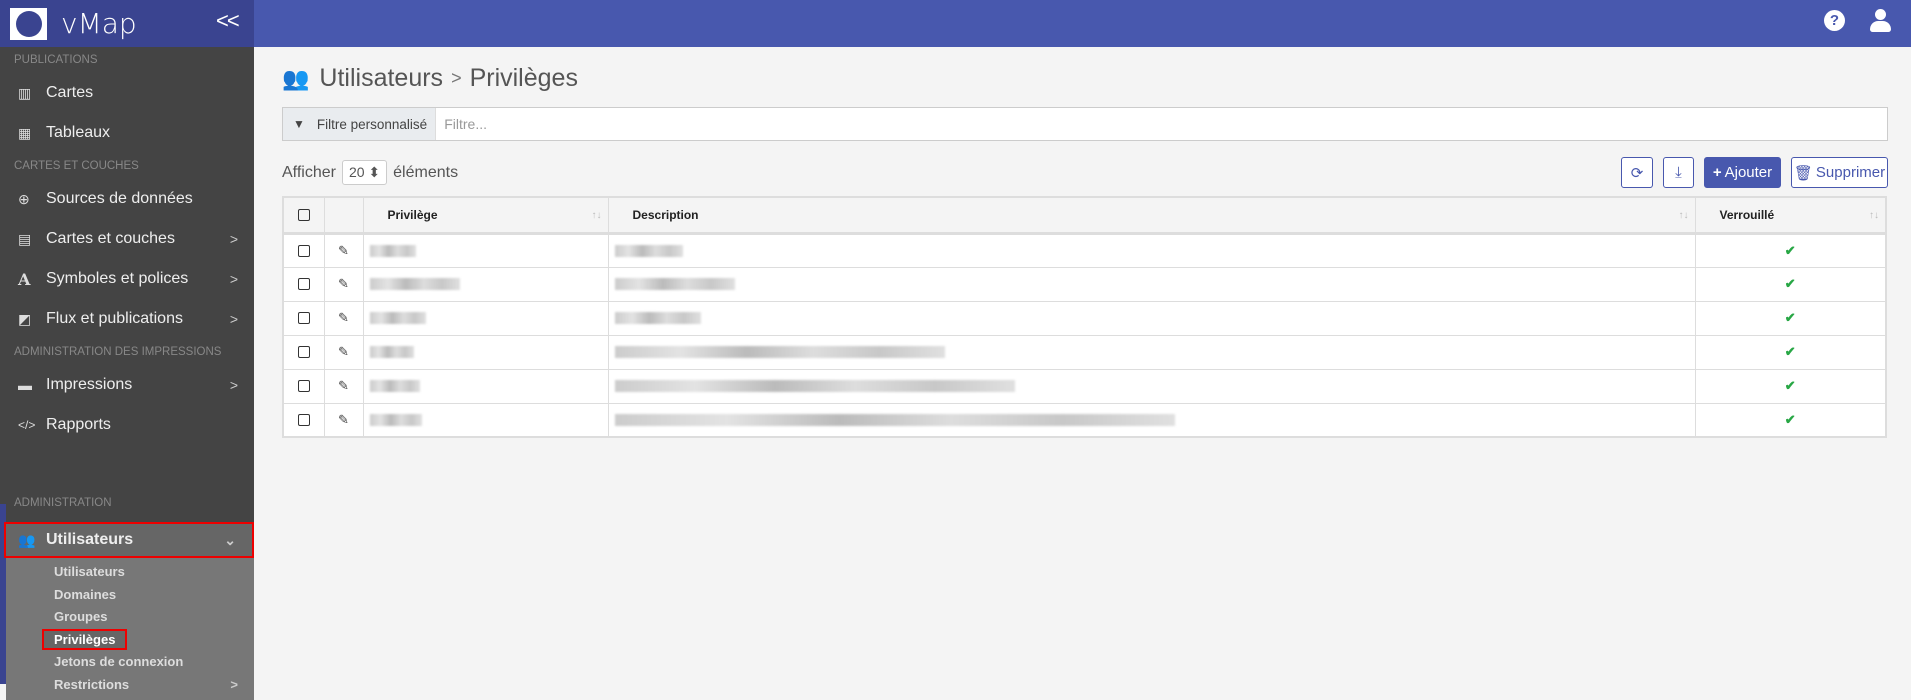  Describe the element at coordinates (117, 278) in the screenshot. I see `sidebar-item-label: Symboles et polices` at that location.